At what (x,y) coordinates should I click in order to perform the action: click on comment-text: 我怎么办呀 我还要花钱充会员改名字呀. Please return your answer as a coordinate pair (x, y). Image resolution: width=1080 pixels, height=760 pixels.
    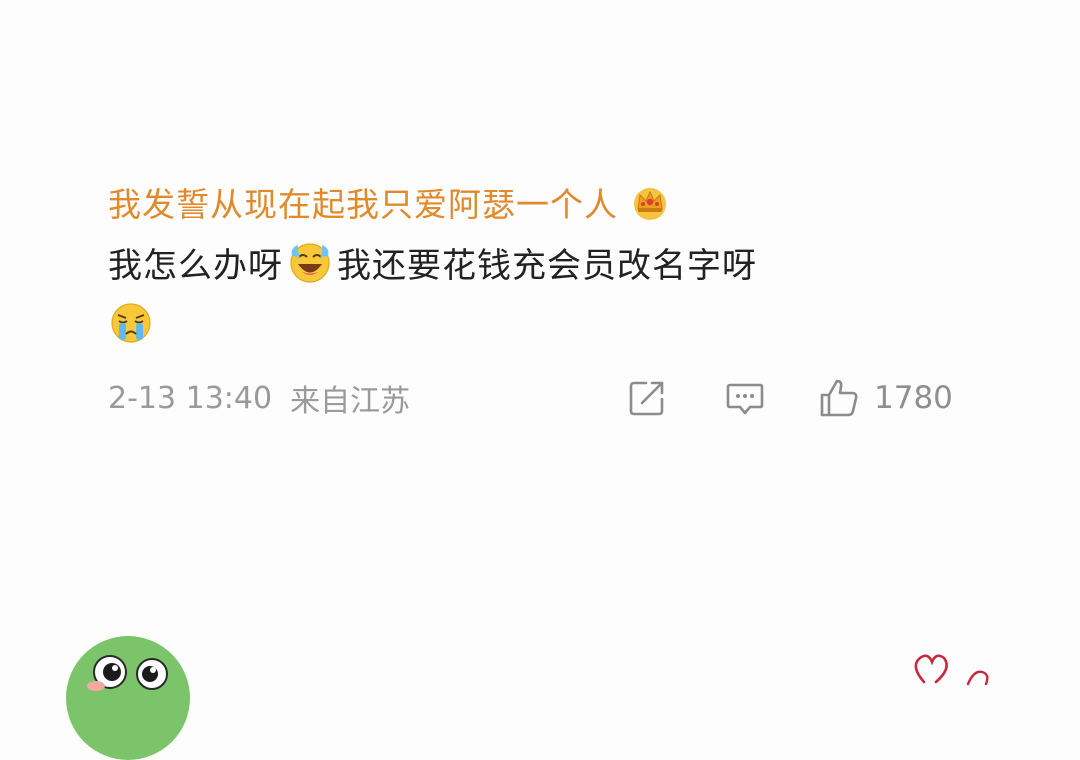
    Looking at the image, I should click on (548, 262).